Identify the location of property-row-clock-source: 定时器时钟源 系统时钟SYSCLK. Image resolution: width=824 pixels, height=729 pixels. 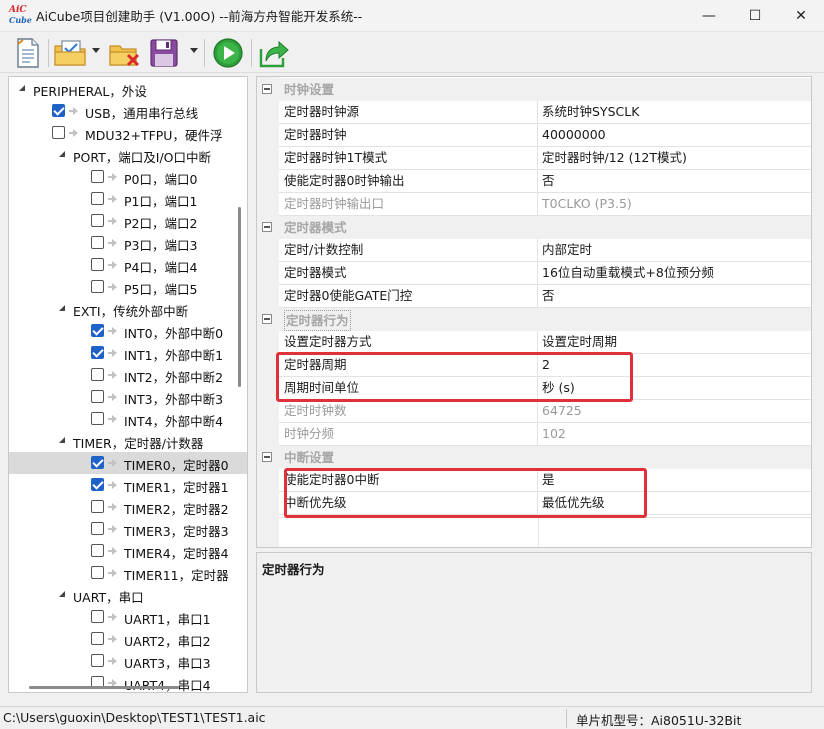
(534, 112).